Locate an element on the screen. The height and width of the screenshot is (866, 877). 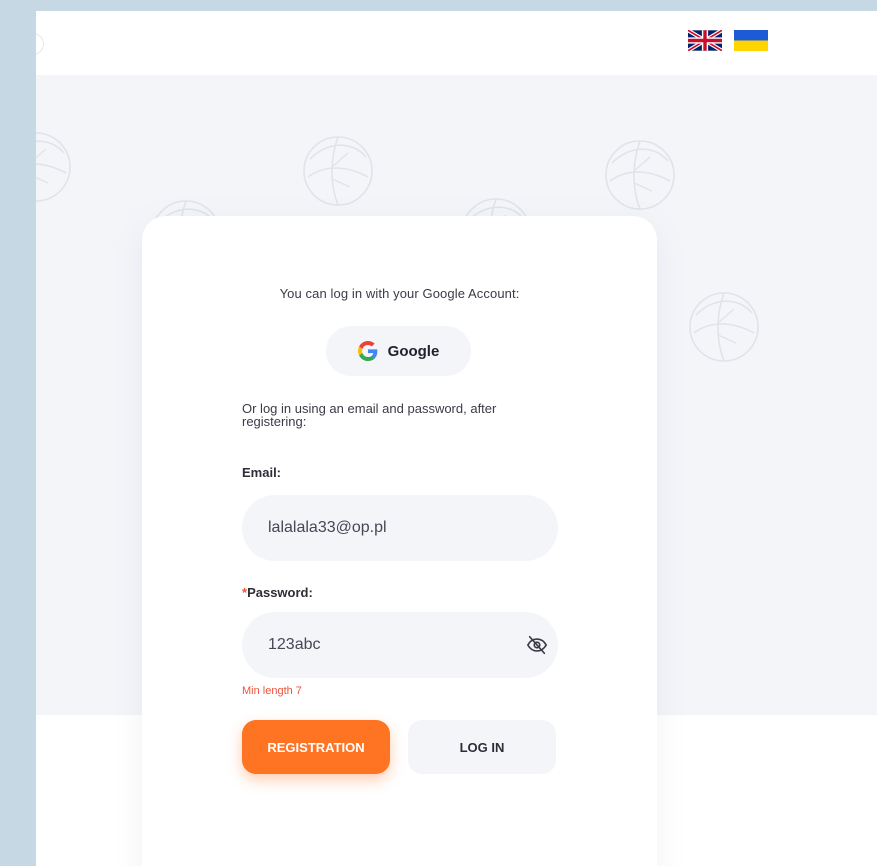
ukraine-flag-icon is located at coordinates (751, 40).